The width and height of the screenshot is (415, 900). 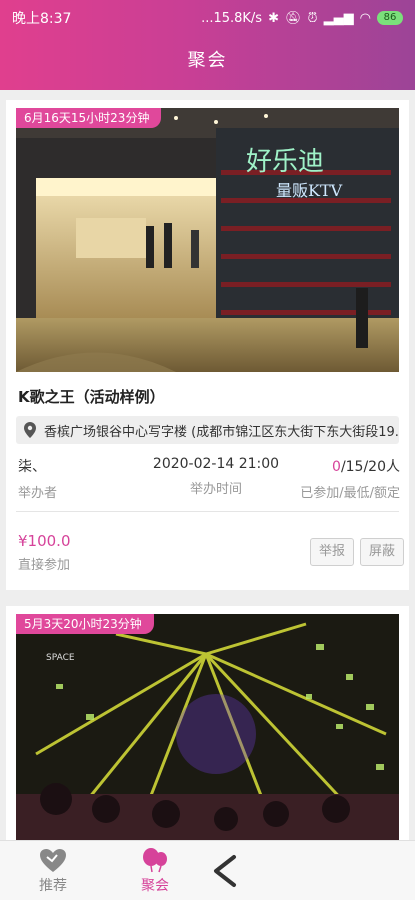 I want to click on countdown-badge: 6月16天15小时23分钟, so click(x=89, y=118).